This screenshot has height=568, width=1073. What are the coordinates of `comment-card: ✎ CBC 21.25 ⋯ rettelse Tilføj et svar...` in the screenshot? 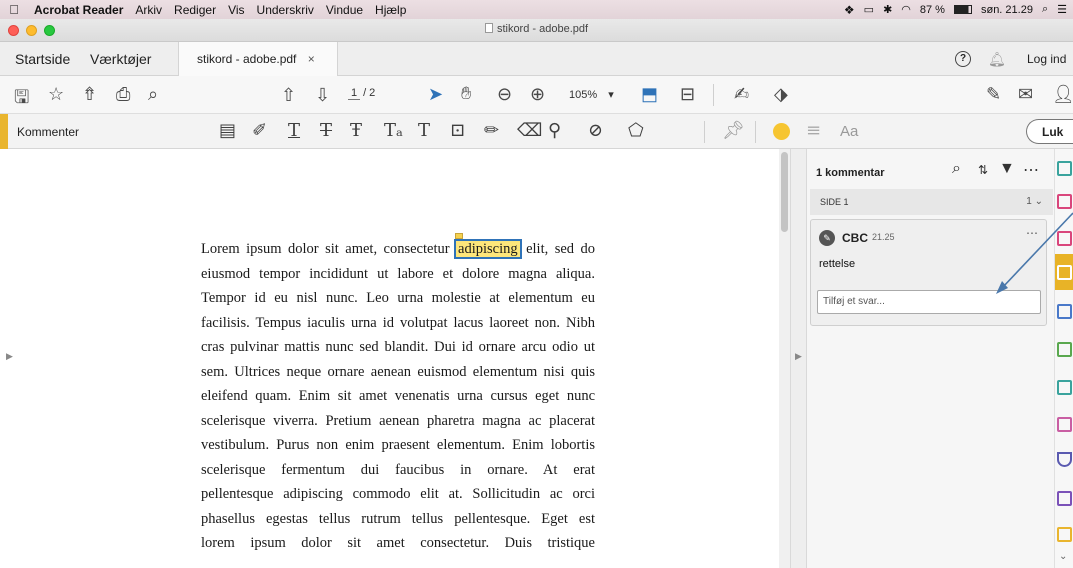 It's located at (928, 272).